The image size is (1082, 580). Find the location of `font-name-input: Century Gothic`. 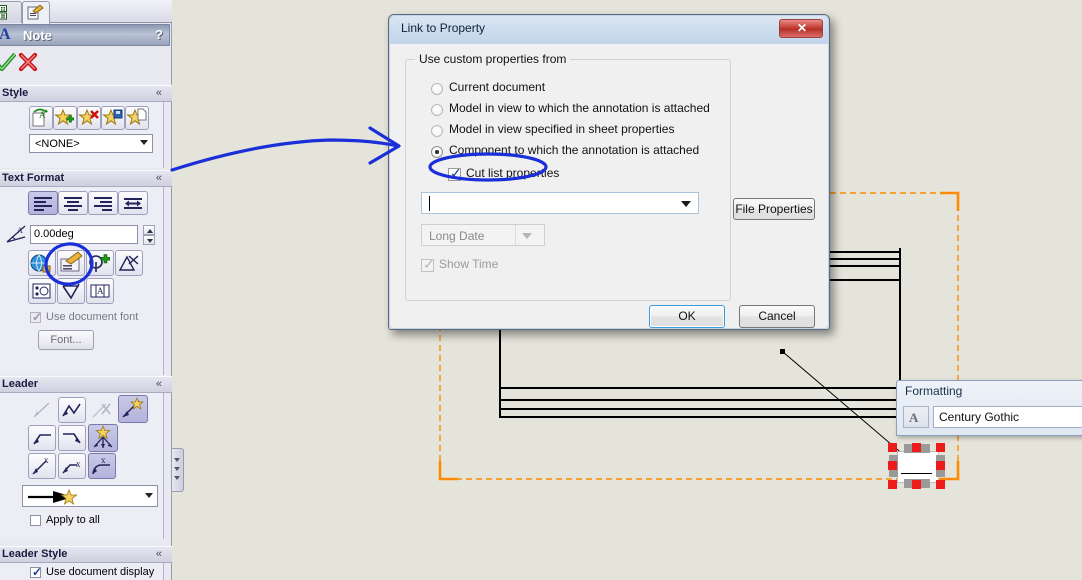

font-name-input: Century Gothic is located at coordinates (1007, 417).